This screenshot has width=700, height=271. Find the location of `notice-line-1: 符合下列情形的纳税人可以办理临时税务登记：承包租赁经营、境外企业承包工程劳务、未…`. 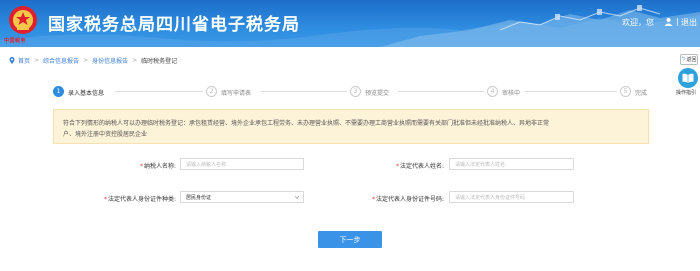

notice-line-1: 符合下列情形的纳税人可以办理临时税务登记：承包租赁经营、境外企业承包工程劳务、未… is located at coordinates (306, 123).